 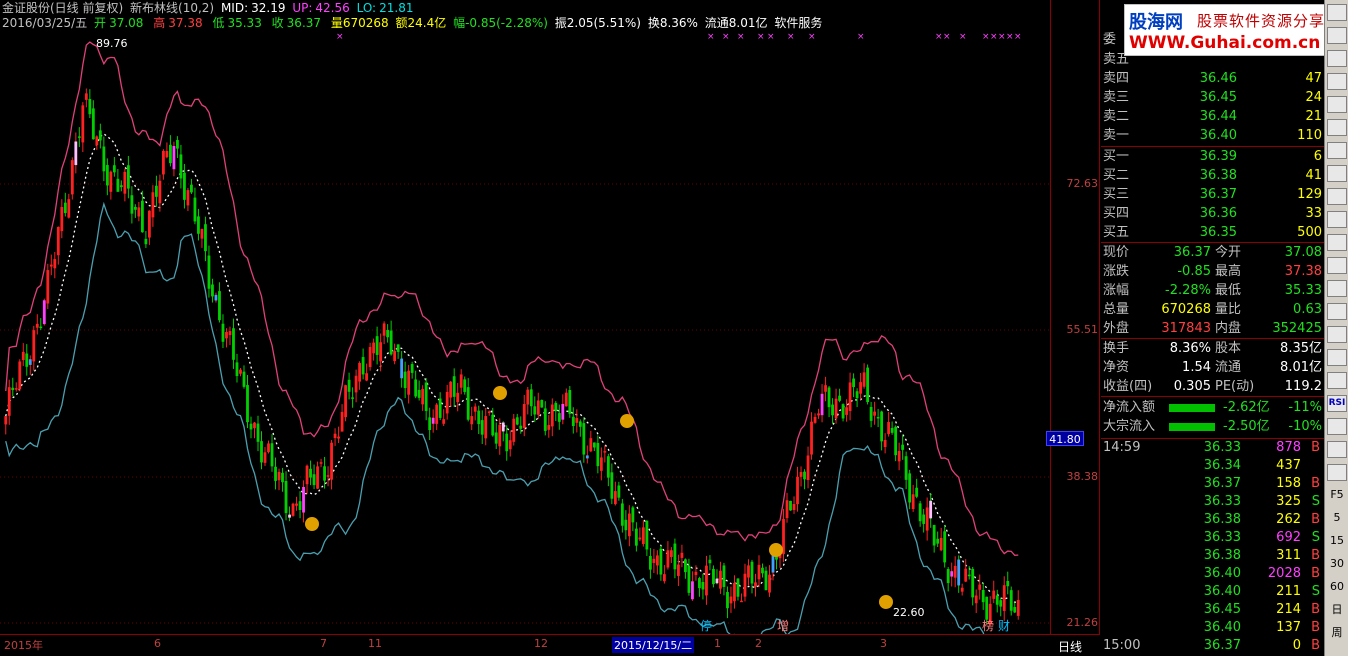 I want to click on bid-row: 买一 36.39 6, so click(x=1212, y=156).